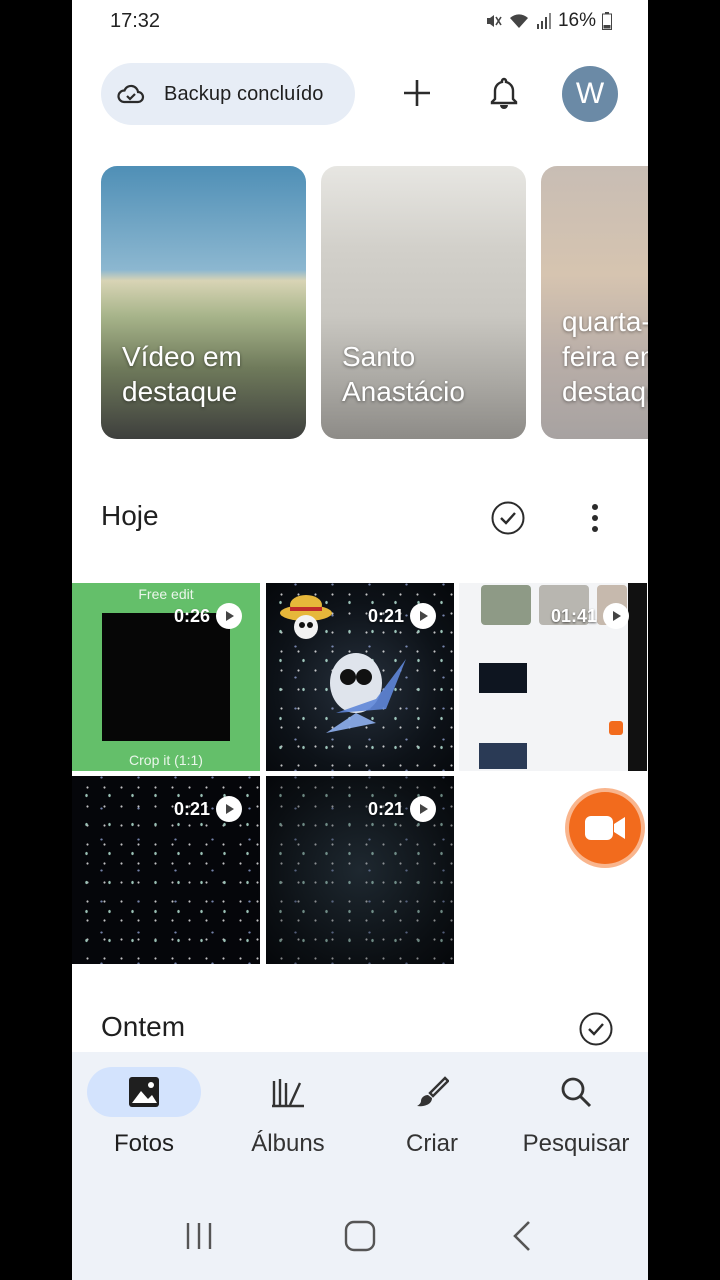 This screenshot has width=720, height=1280. Describe the element at coordinates (203, 302) in the screenshot. I see `memory-card: Vídeo em destaque` at that location.